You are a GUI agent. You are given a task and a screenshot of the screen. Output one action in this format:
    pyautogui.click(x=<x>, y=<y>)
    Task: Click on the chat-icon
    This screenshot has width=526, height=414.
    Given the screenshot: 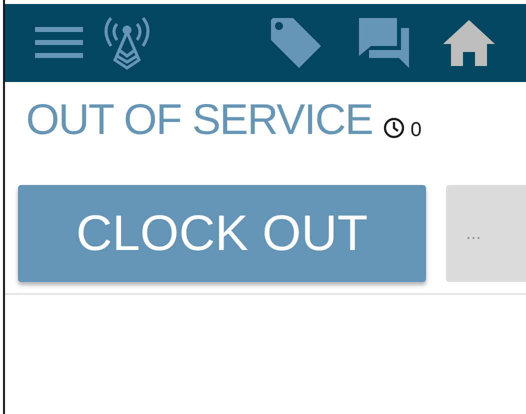 What is the action you would take?
    pyautogui.click(x=384, y=43)
    